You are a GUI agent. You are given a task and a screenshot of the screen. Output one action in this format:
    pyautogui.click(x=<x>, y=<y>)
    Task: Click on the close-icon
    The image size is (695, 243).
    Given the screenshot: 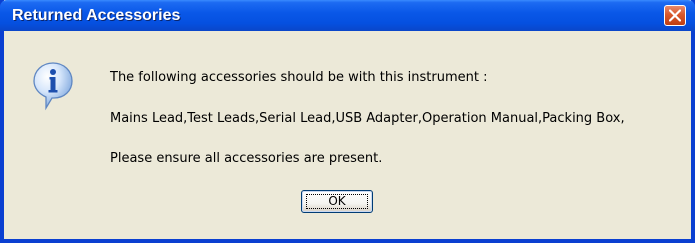 What is the action you would take?
    pyautogui.click(x=675, y=15)
    